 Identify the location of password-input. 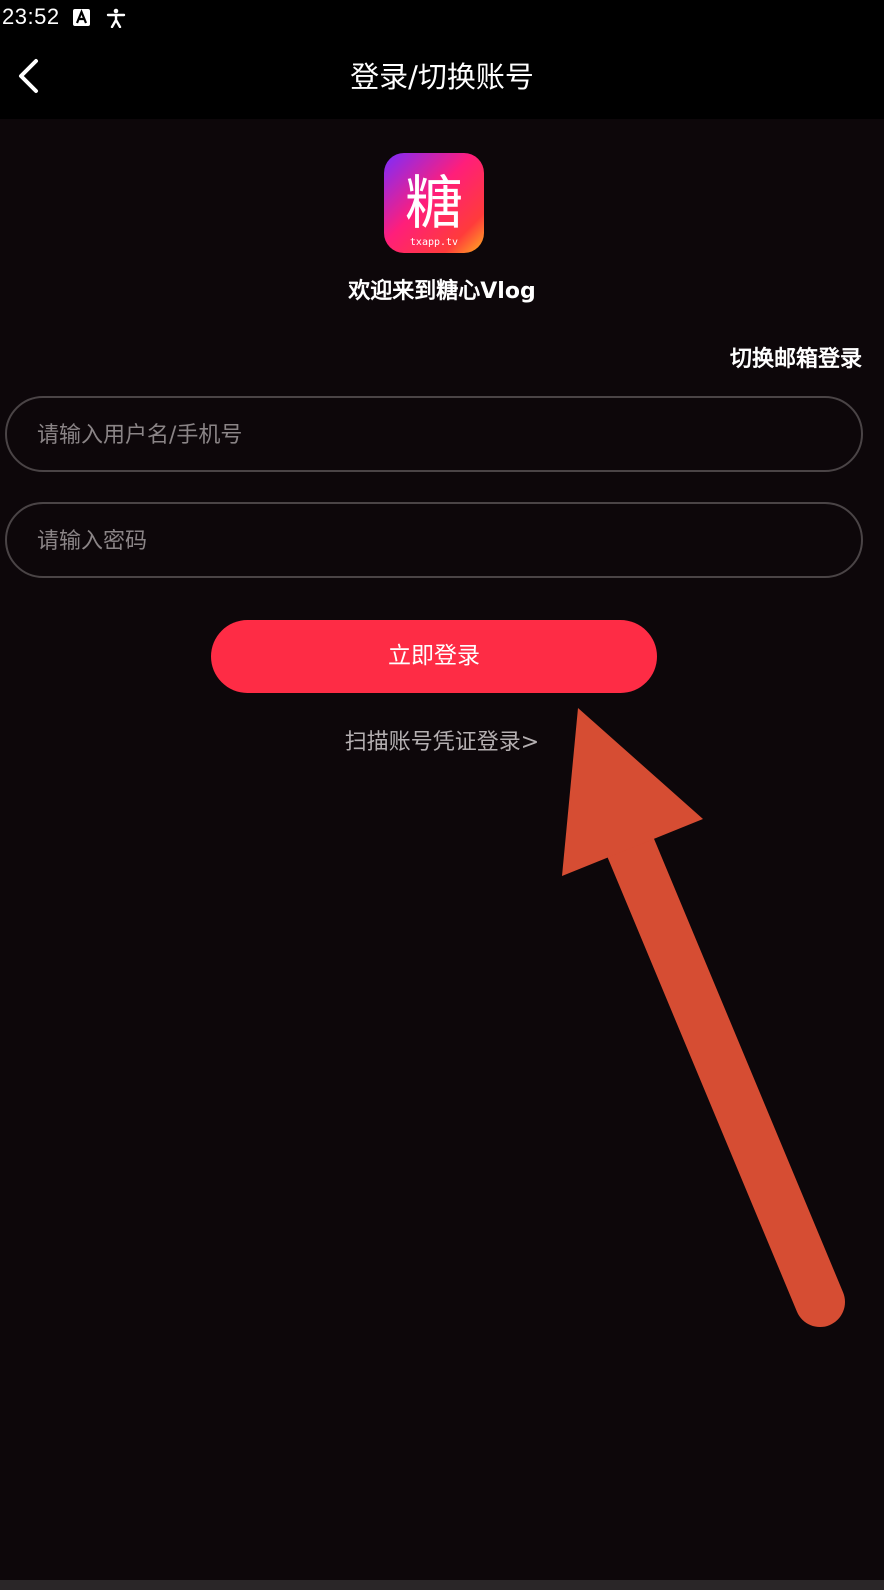
(437, 541).